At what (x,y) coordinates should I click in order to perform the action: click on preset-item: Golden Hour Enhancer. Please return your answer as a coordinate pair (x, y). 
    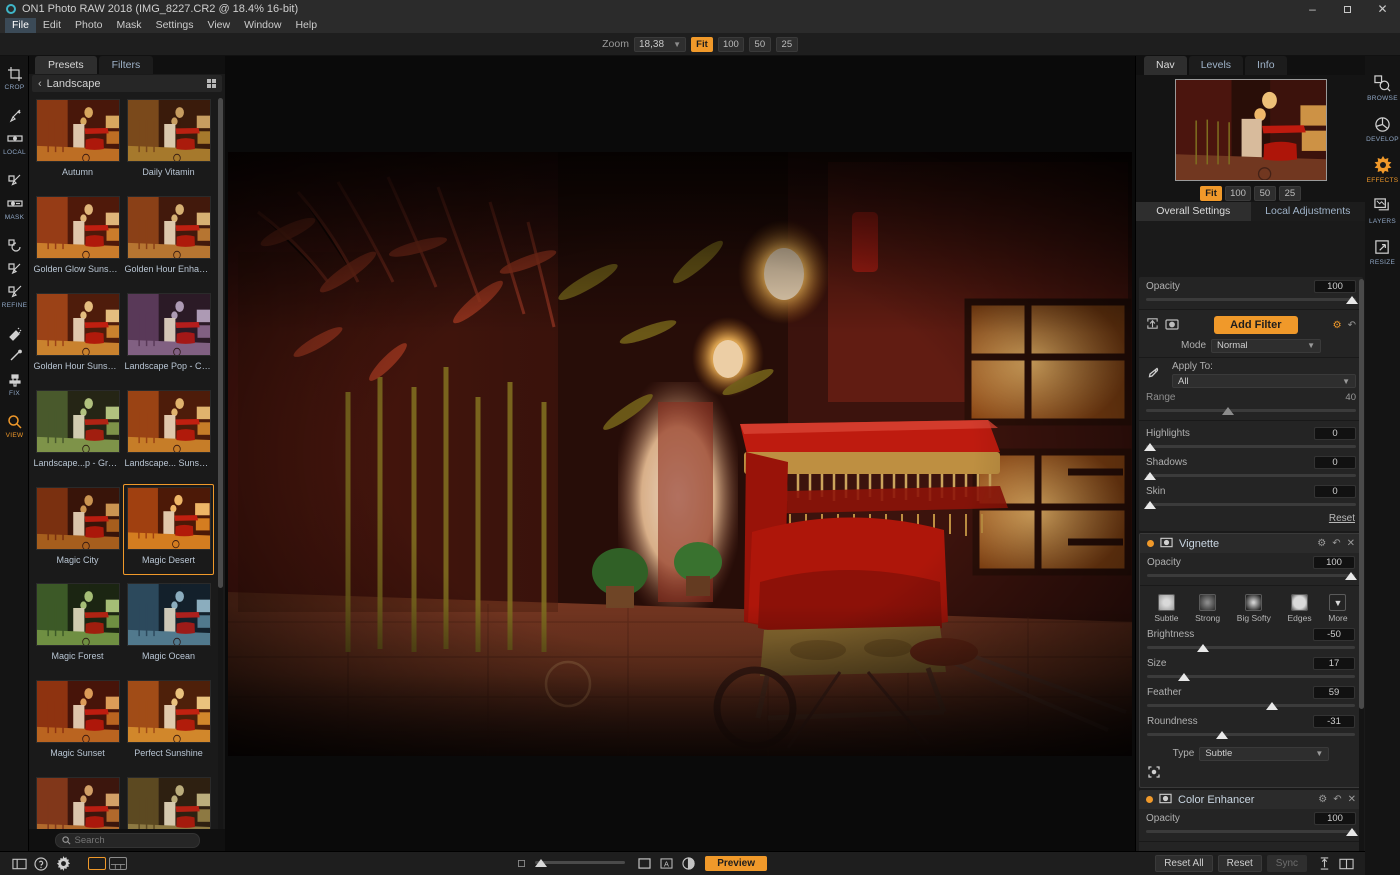
    Looking at the image, I should click on (168, 238).